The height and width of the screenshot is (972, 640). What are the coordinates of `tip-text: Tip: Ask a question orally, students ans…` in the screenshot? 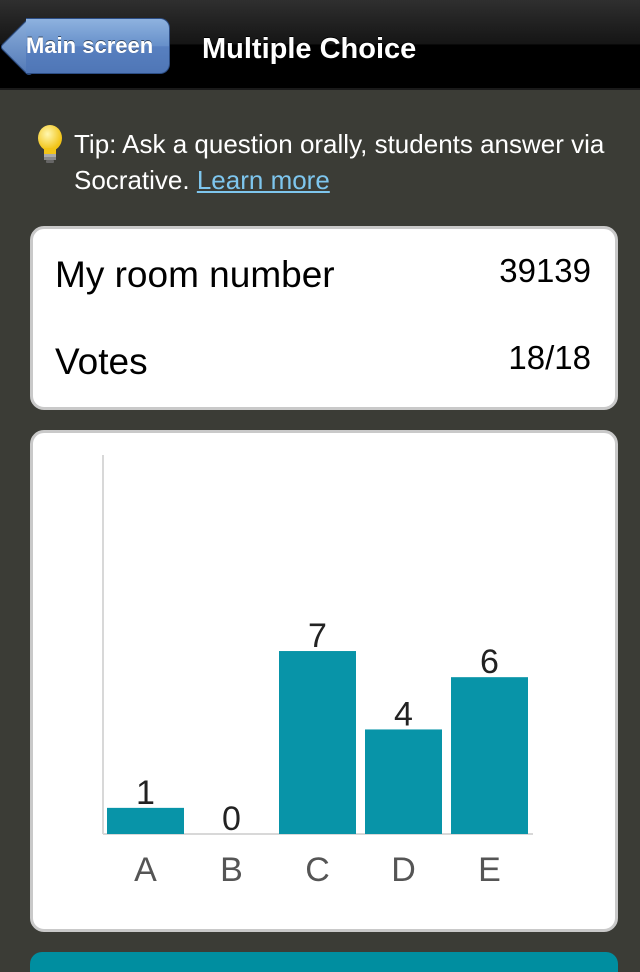 It's located at (339, 162).